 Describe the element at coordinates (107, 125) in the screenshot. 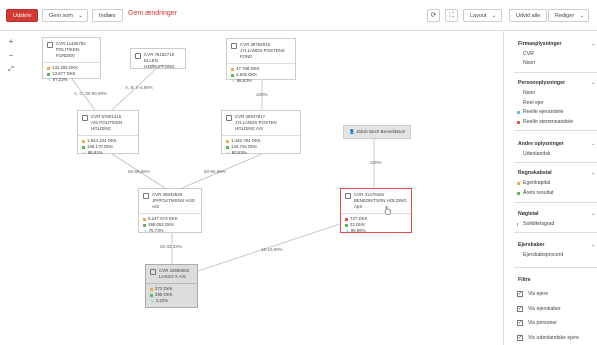

I see `company-name: A/S POLITIKEN HOLDING` at that location.